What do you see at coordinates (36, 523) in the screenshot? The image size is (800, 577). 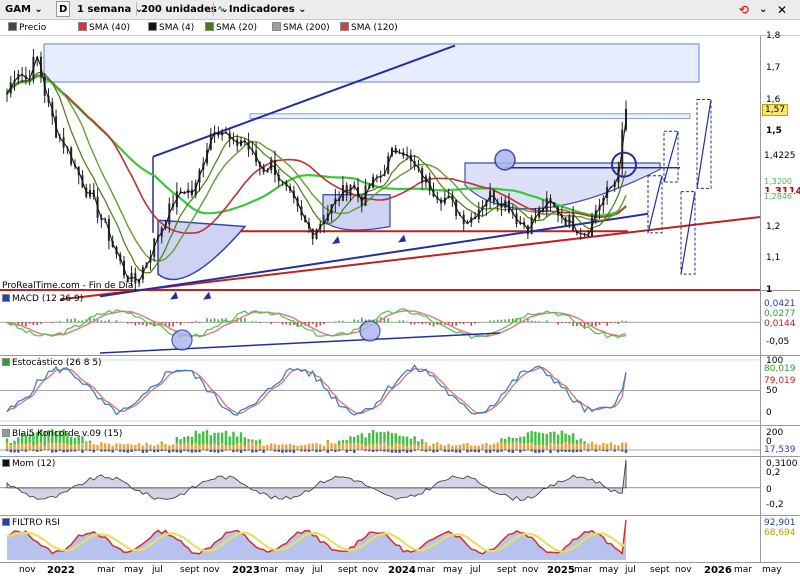 I see `rsi-label-text: FILTRO RSI` at bounding box center [36, 523].